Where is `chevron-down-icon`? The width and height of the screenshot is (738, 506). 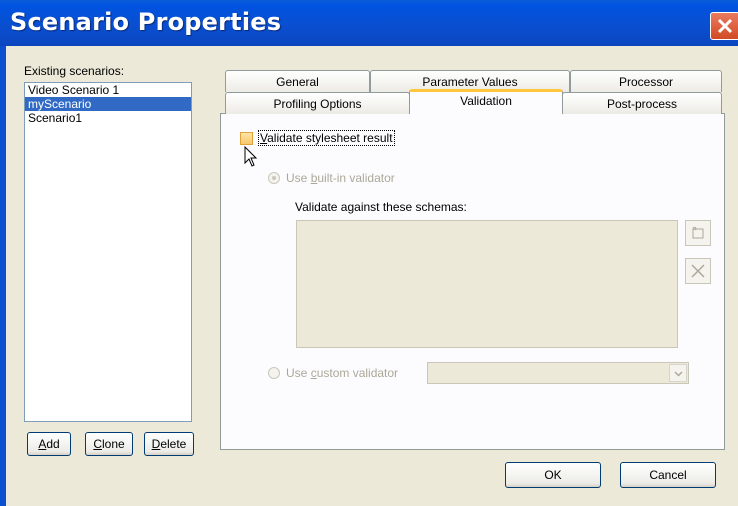
chevron-down-icon is located at coordinates (678, 374).